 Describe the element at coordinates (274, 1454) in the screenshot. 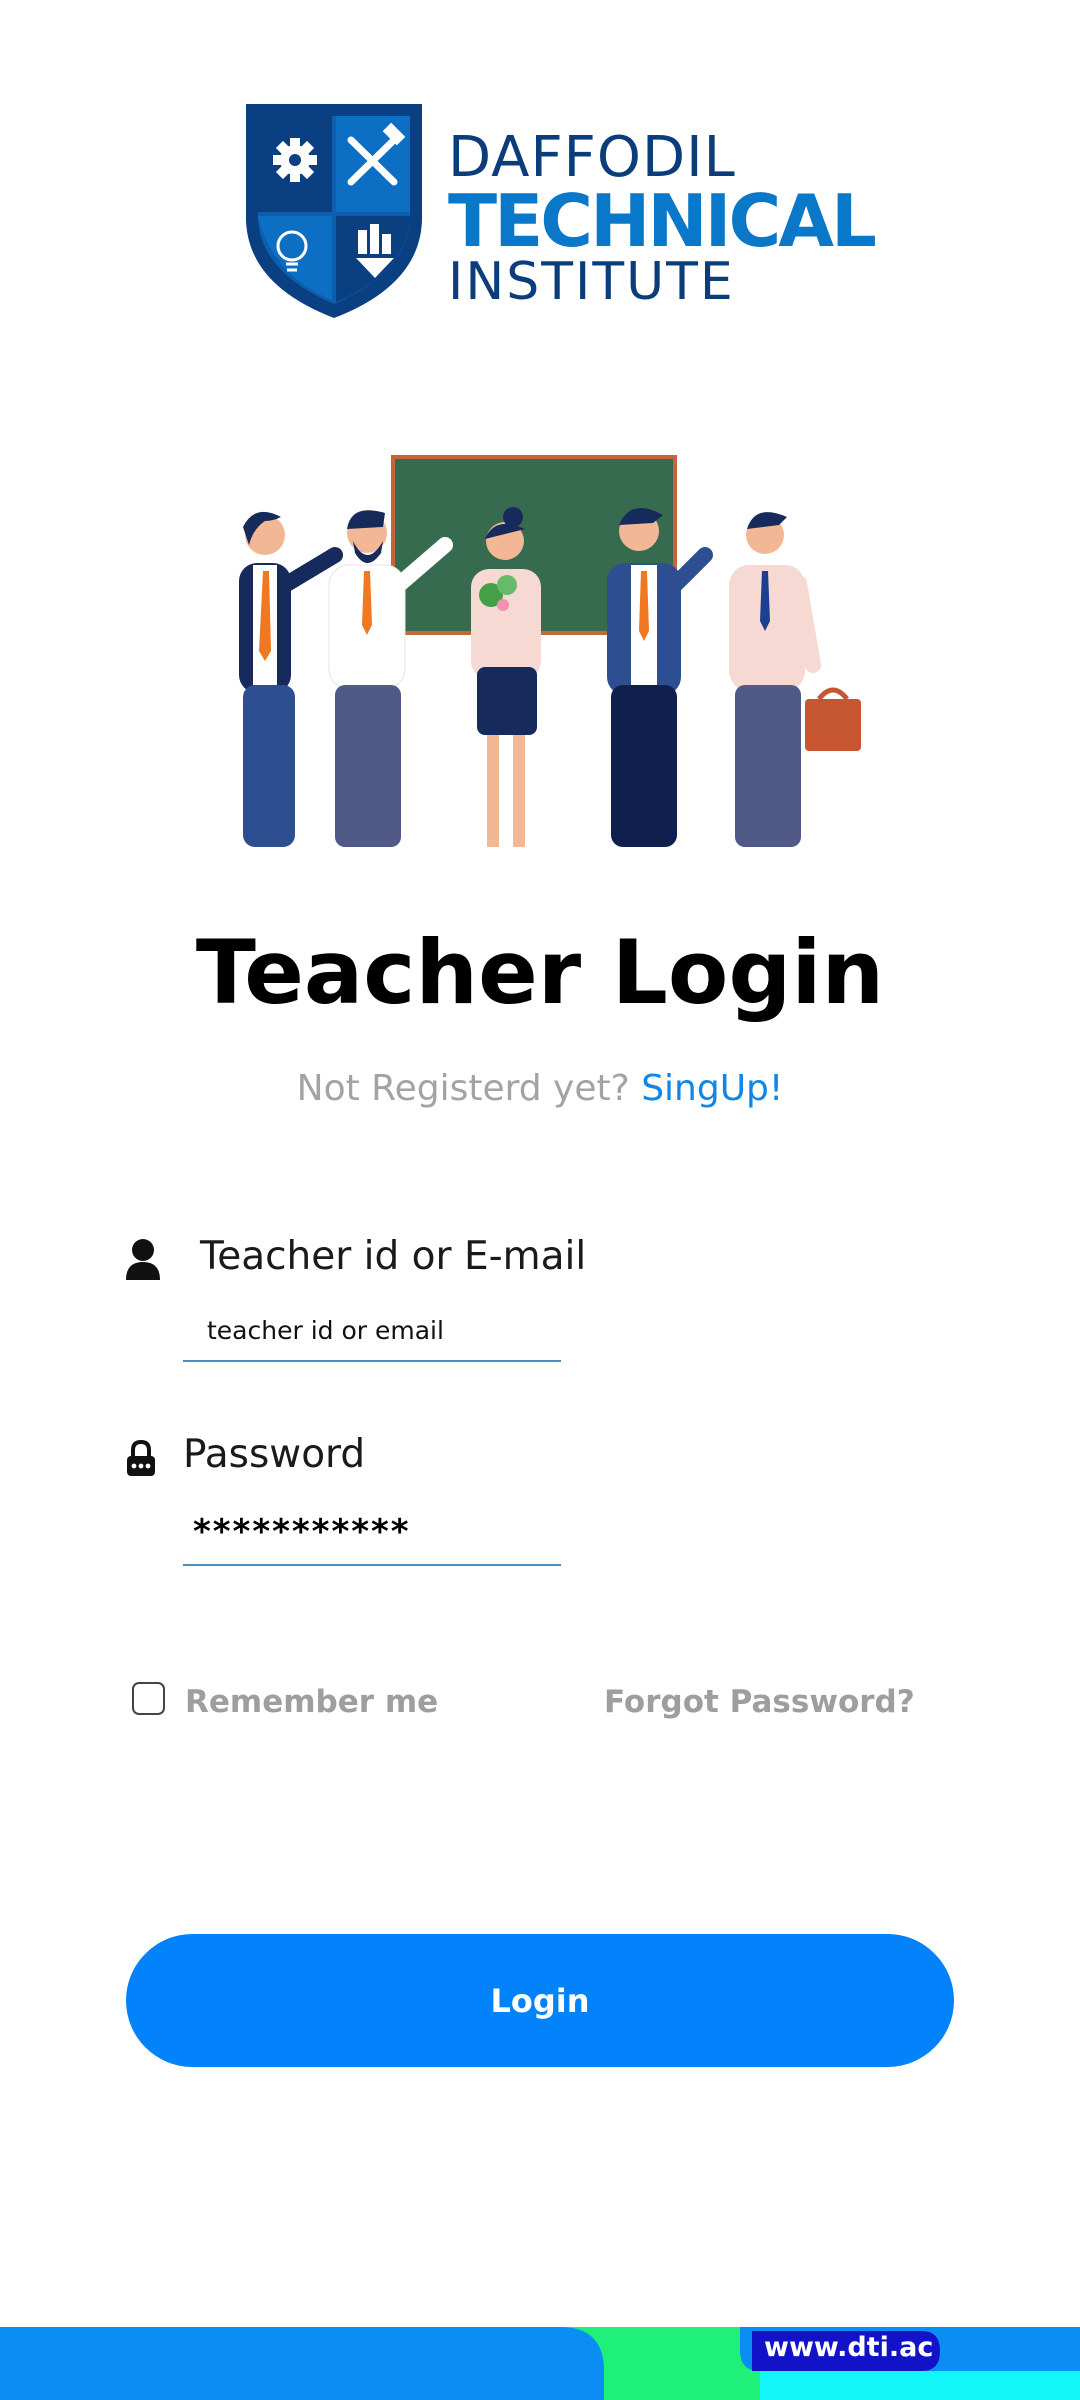

I see `password-label: Password` at that location.